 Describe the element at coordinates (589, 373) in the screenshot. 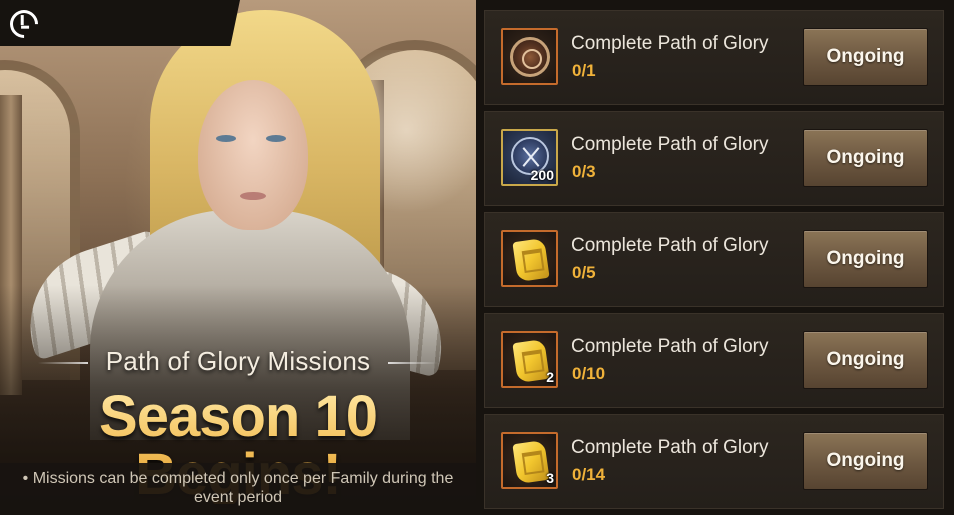

I see `mission-progress: 0/10` at that location.